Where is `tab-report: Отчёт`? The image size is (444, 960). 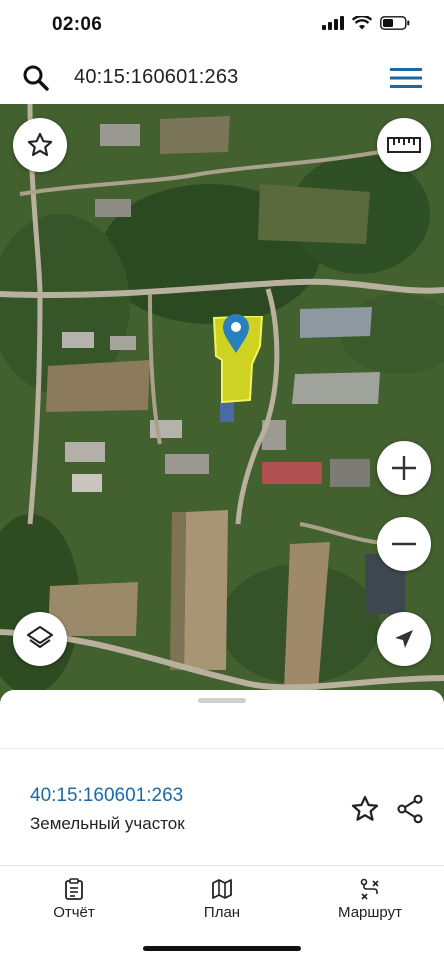 tab-report: Отчёт is located at coordinates (74, 899).